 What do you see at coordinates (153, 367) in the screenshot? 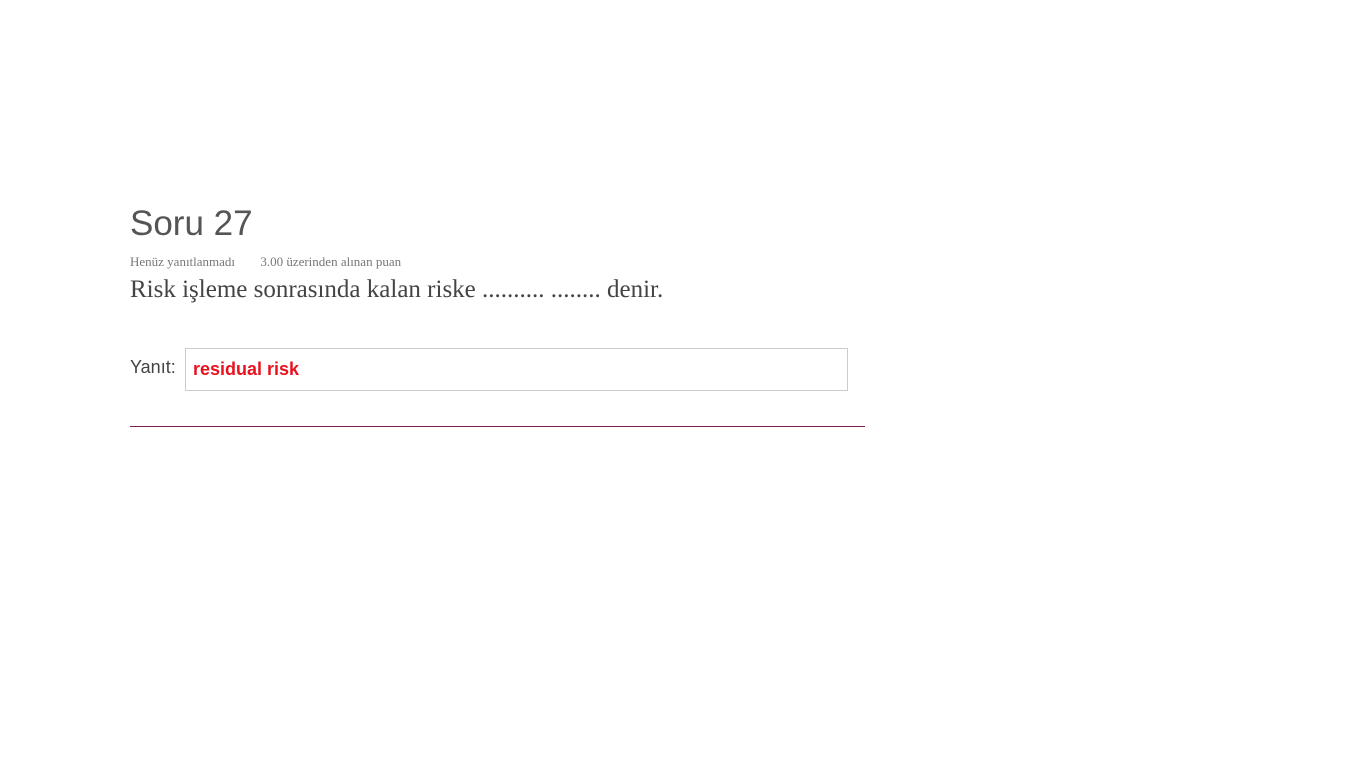
I see `answer-label: Yanıt:` at bounding box center [153, 367].